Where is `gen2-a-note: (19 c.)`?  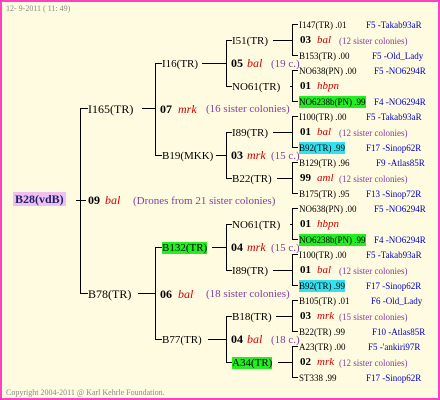 gen2-a-note: (19 c.) is located at coordinates (285, 64).